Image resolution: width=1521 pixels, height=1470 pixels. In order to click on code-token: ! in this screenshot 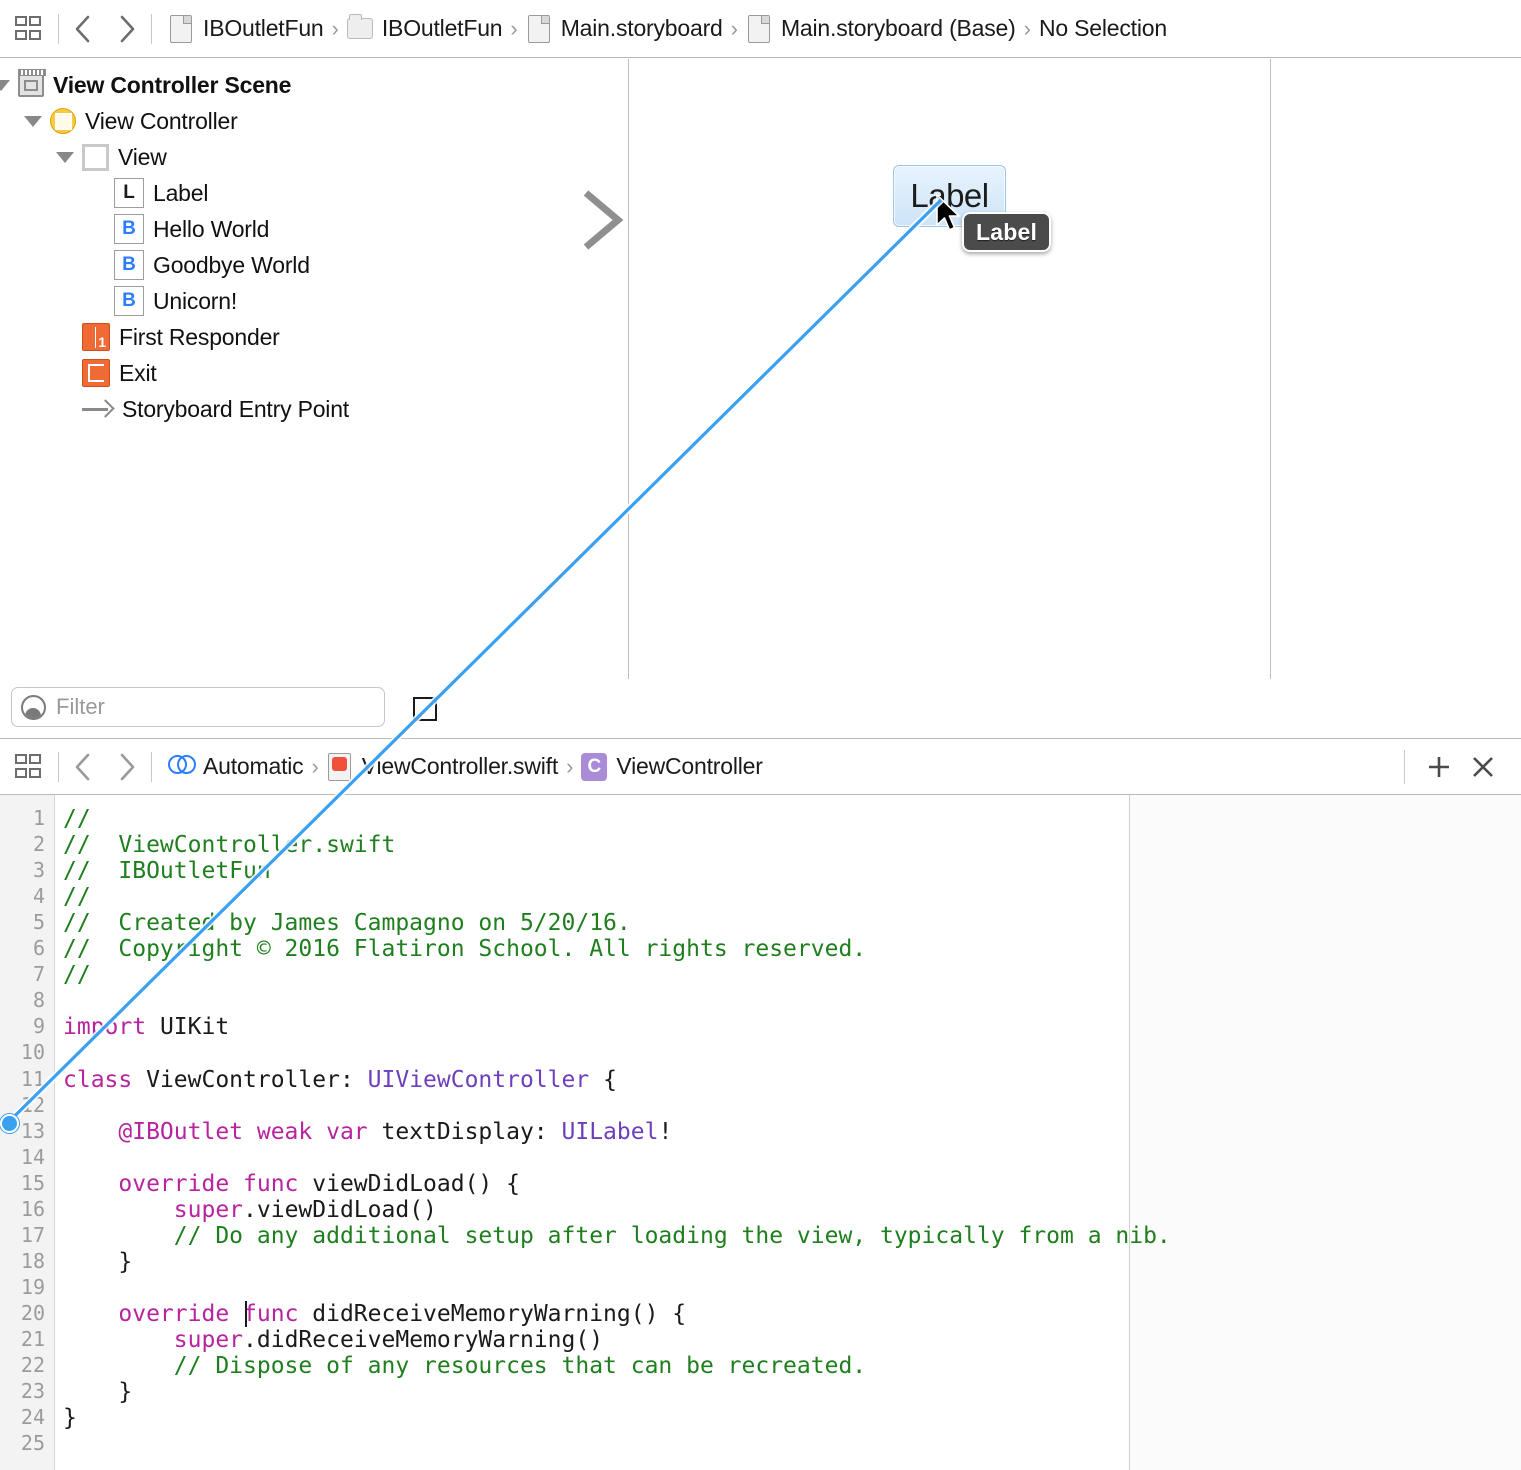, I will do `click(665, 1131)`.